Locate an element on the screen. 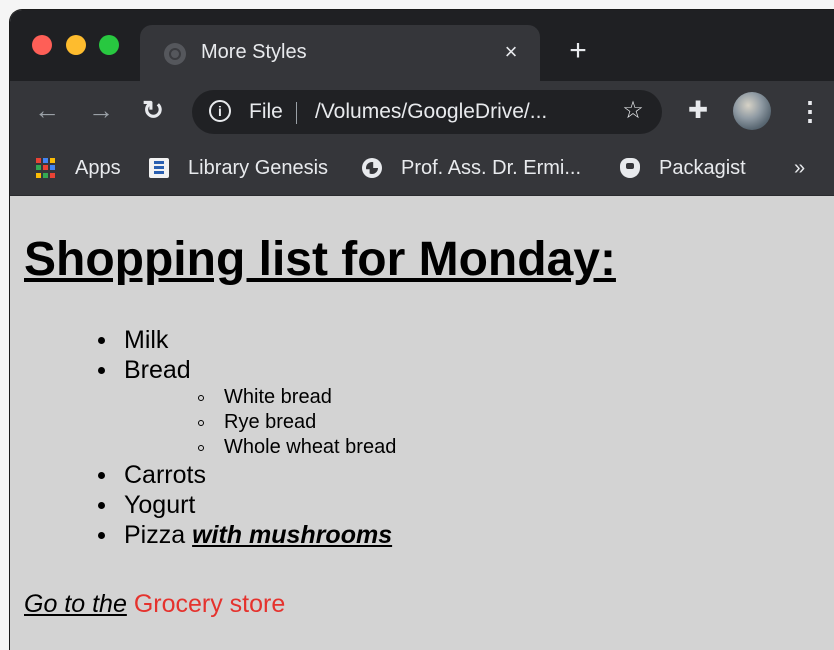 The image size is (834, 650). bookmark-packagist: Packagist is located at coordinates (700, 168).